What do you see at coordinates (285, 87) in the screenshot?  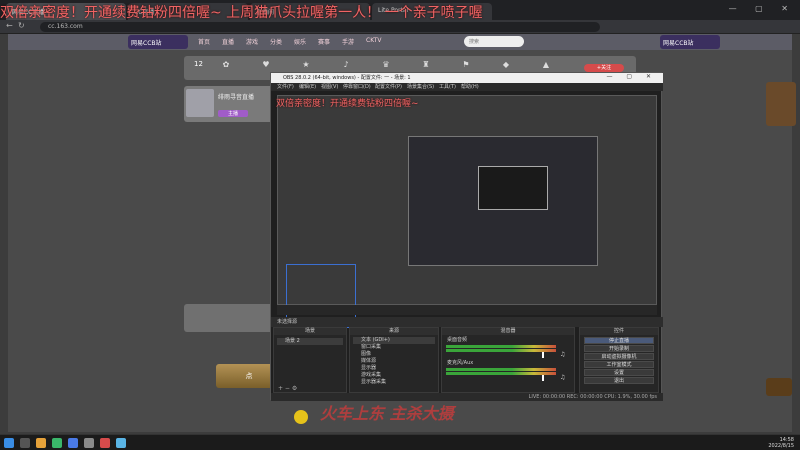 I see `menu-file: 文件(F)` at bounding box center [285, 87].